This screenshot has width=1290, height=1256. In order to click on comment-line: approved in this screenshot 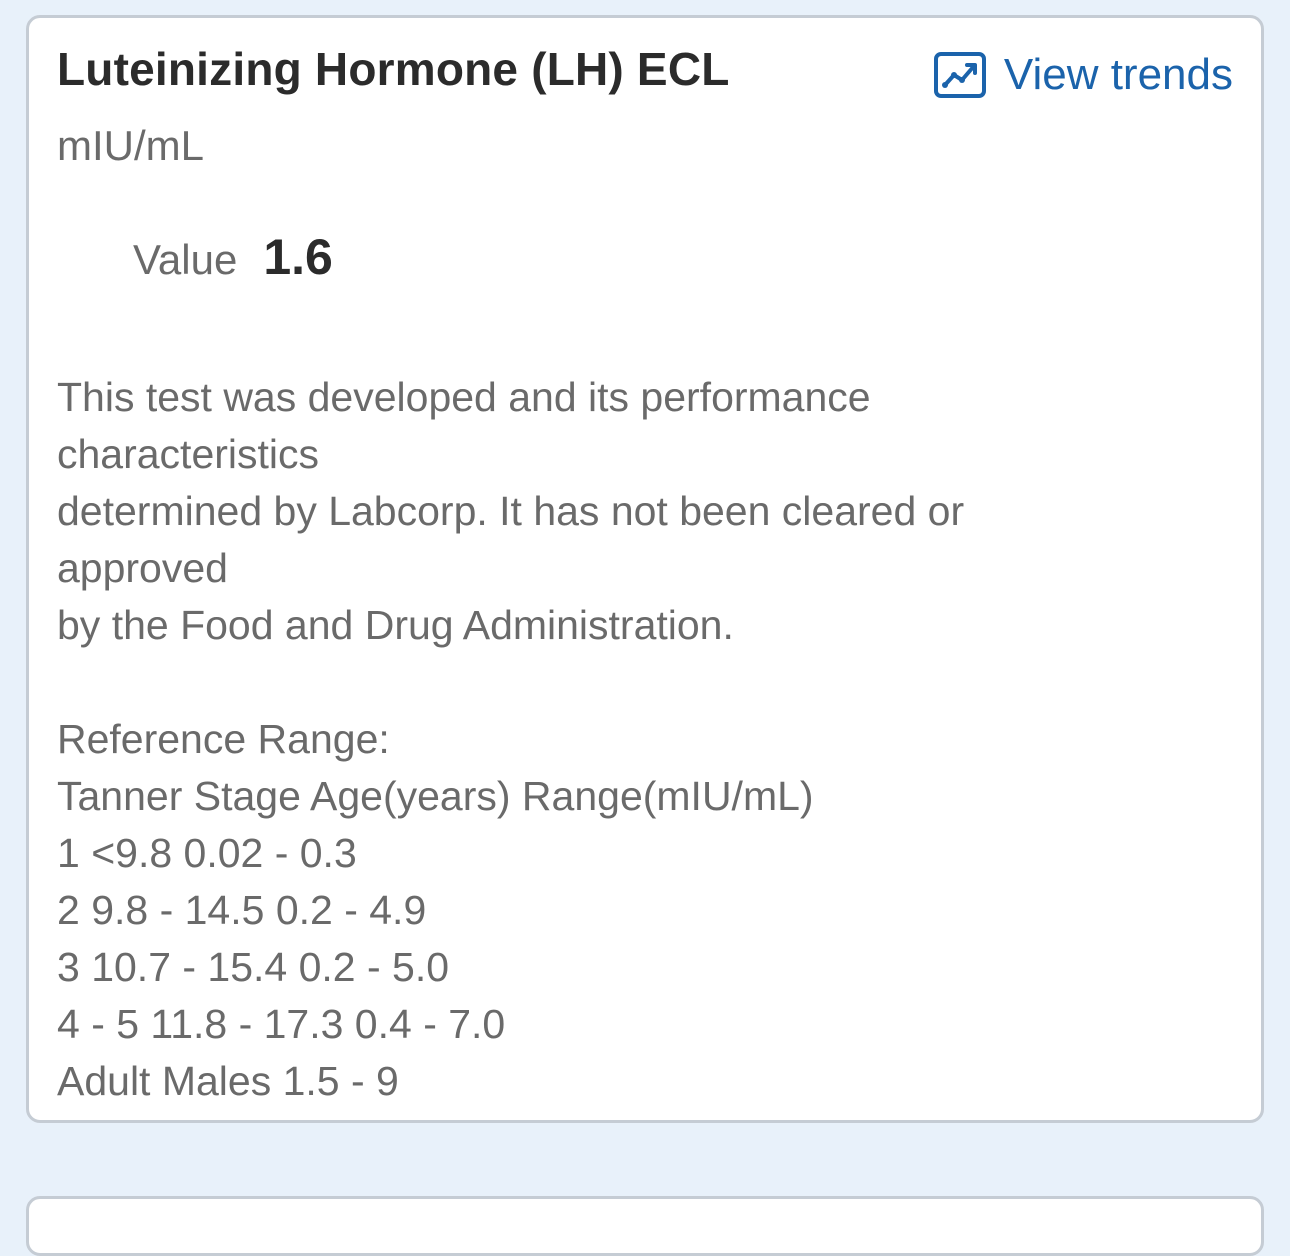, I will do `click(142, 568)`.